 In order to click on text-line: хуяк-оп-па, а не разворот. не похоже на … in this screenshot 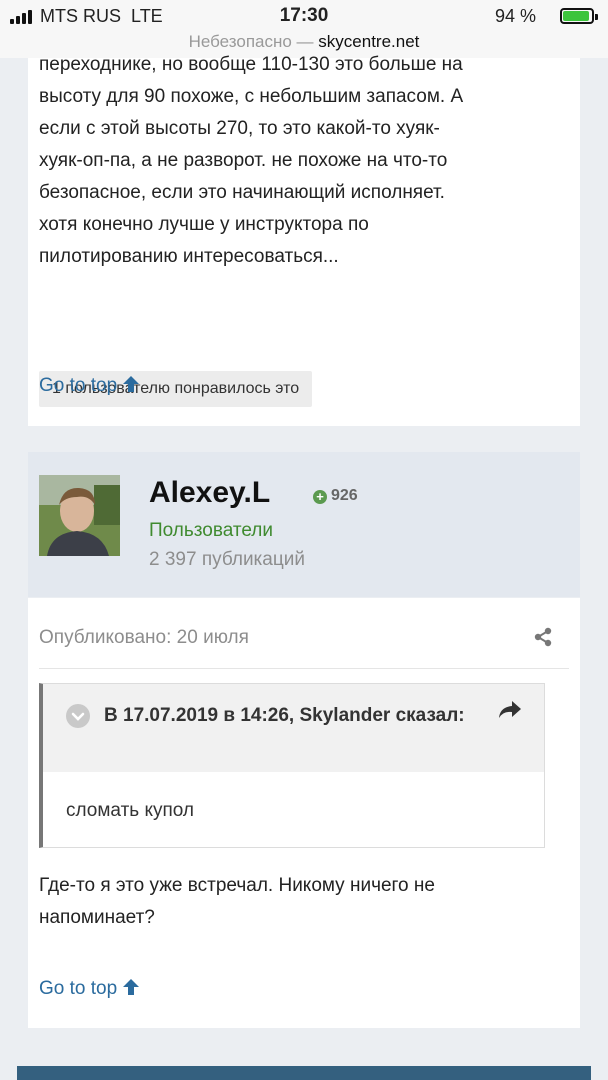, I will do `click(243, 160)`.